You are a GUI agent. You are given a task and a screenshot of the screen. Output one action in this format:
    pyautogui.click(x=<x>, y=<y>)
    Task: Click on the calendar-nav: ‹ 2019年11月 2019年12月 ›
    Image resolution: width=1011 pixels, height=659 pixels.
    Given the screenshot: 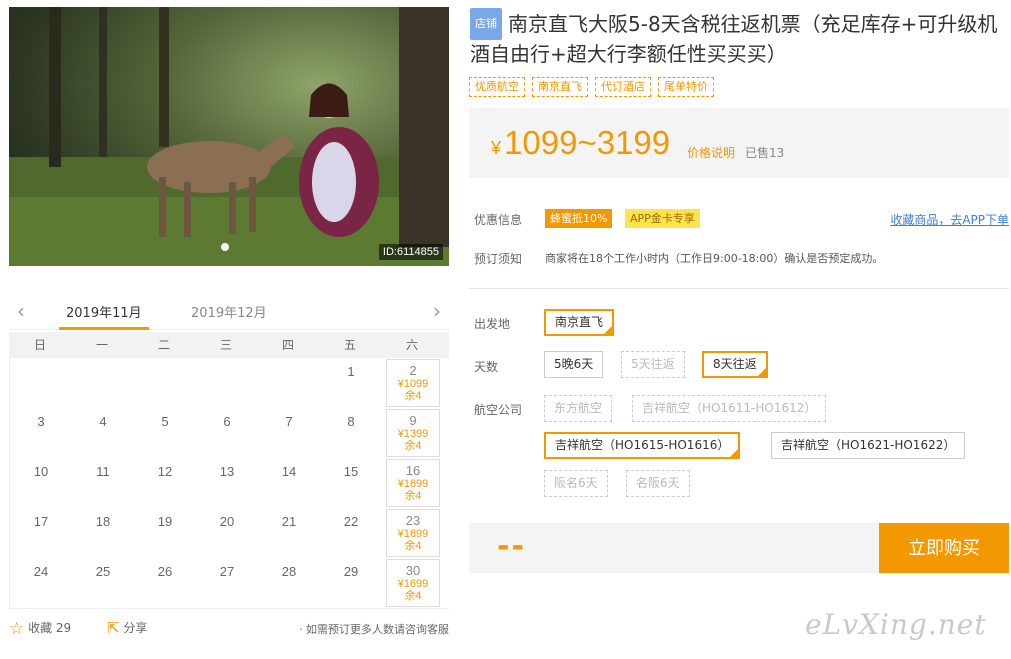 What is the action you would take?
    pyautogui.click(x=229, y=310)
    